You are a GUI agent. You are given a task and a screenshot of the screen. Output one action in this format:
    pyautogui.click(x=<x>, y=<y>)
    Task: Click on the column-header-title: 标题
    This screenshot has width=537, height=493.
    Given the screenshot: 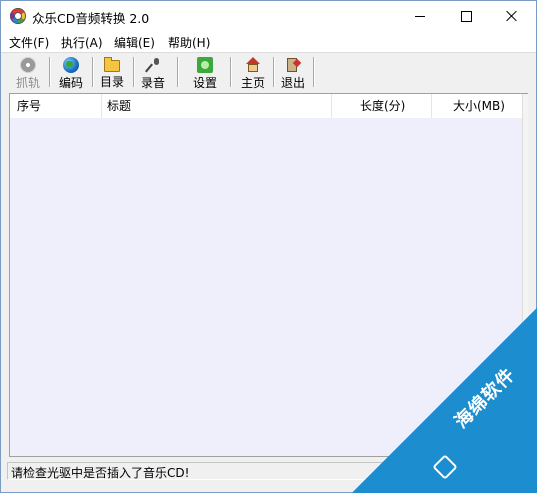 What is the action you would take?
    pyautogui.click(x=119, y=106)
    